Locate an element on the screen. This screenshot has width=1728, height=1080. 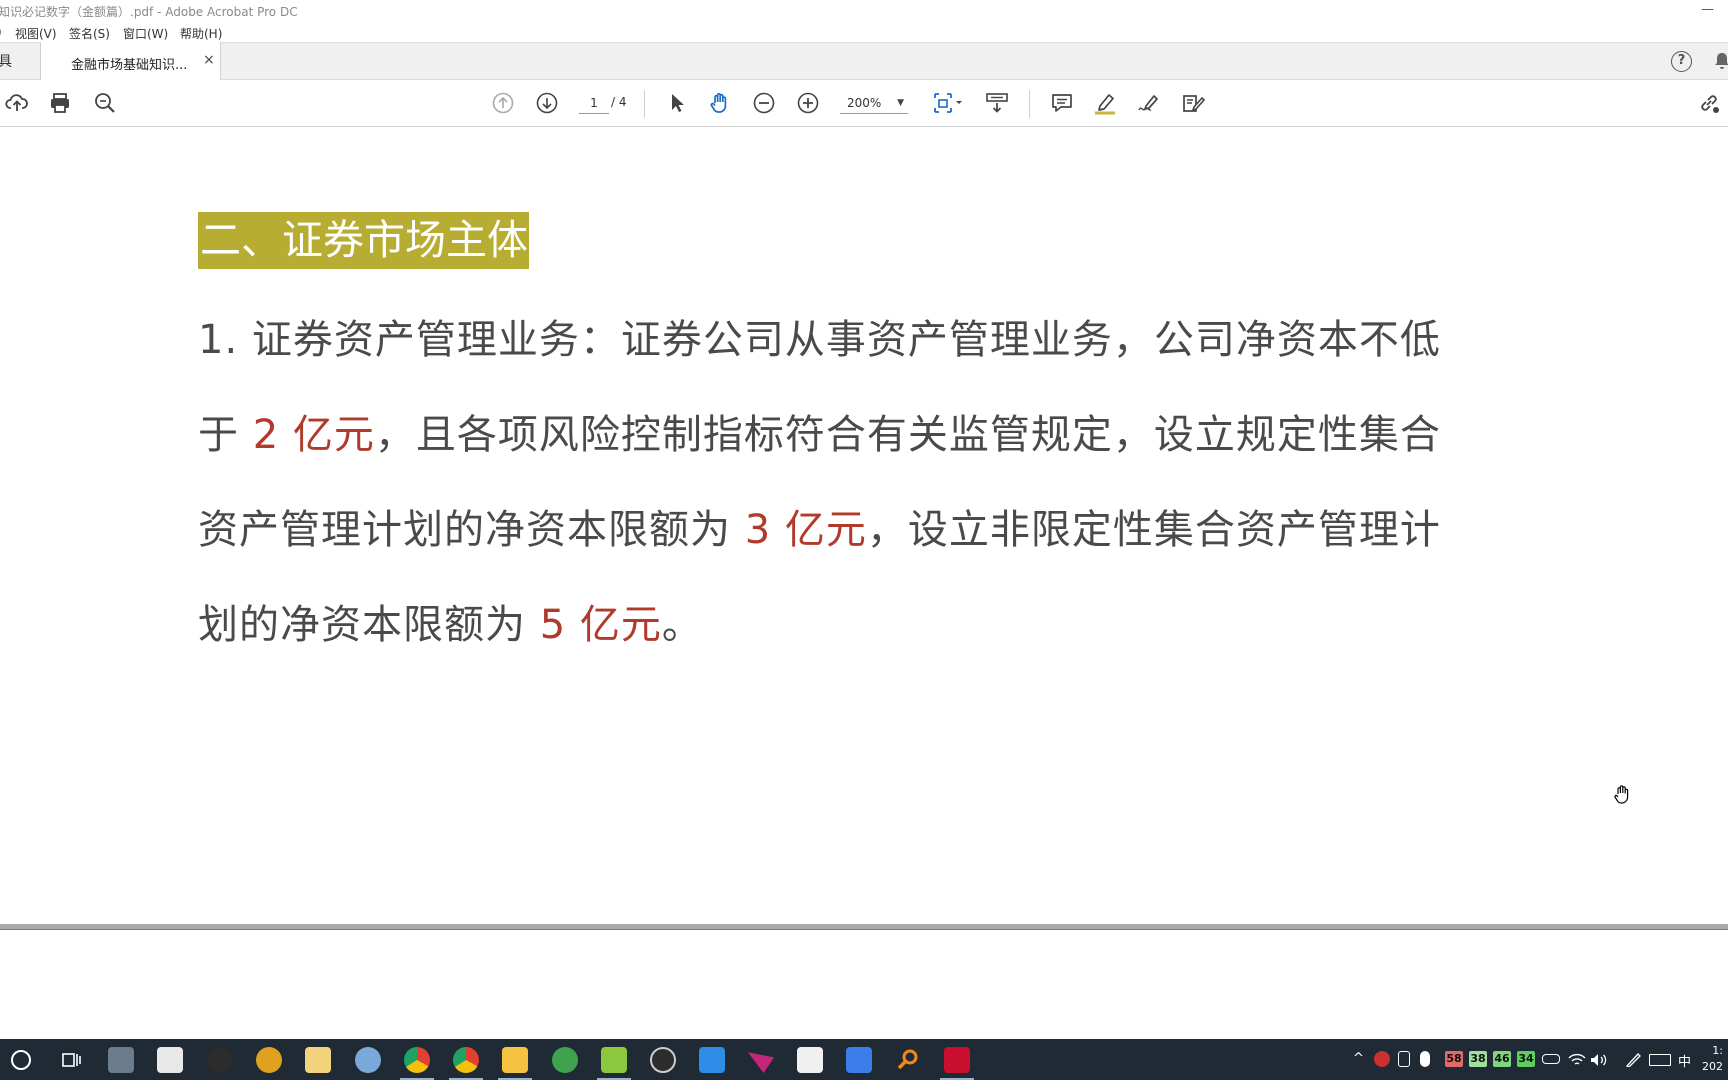
notepad-plus-icon is located at coordinates (614, 1063).